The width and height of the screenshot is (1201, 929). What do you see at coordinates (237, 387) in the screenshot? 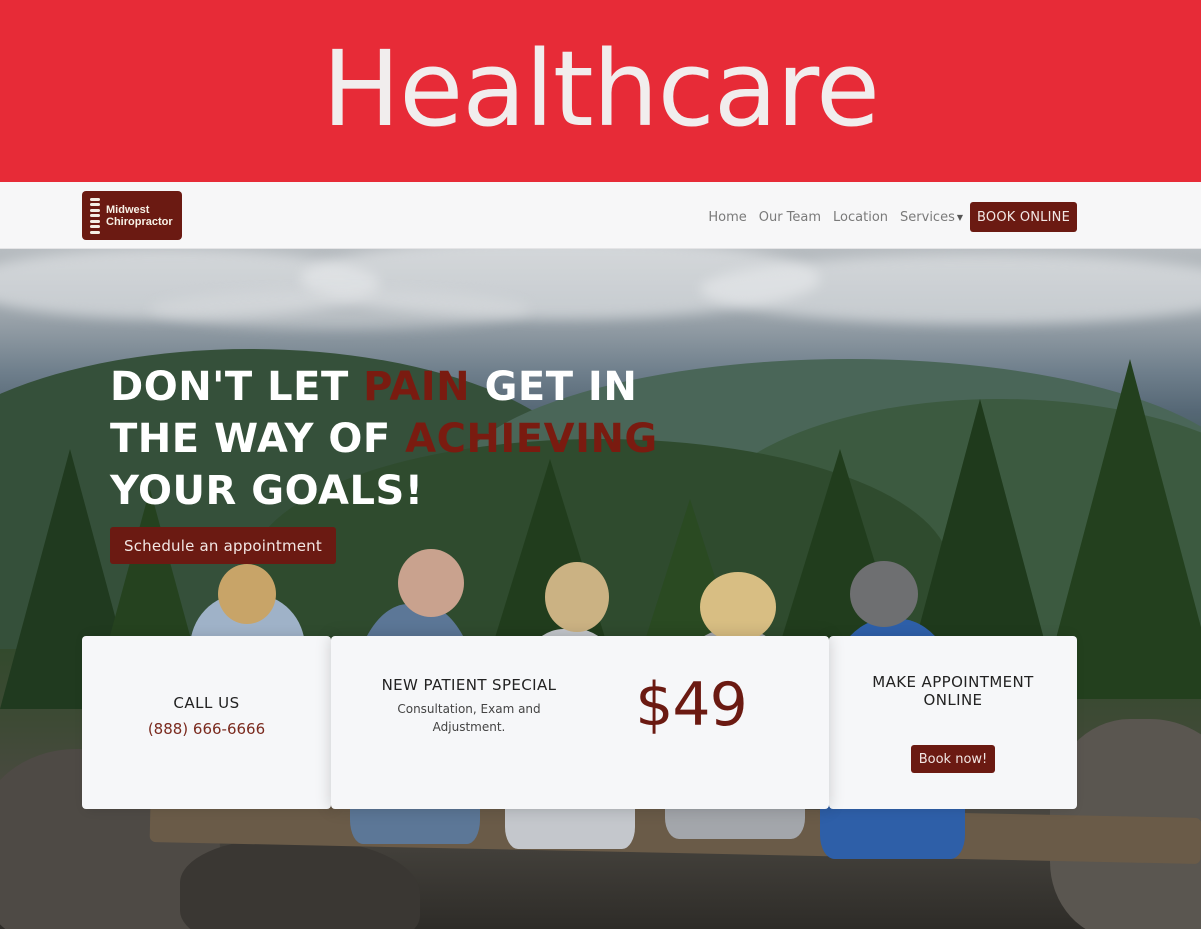
I see `hero-heading-part-1: Don't let` at bounding box center [237, 387].